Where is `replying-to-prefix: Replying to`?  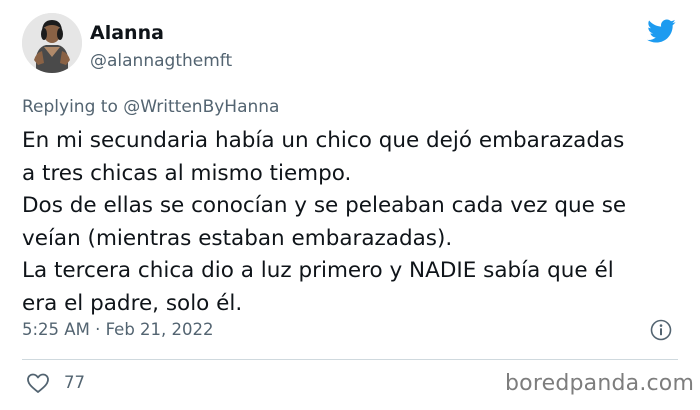 replying-to-prefix: Replying to is located at coordinates (70, 107).